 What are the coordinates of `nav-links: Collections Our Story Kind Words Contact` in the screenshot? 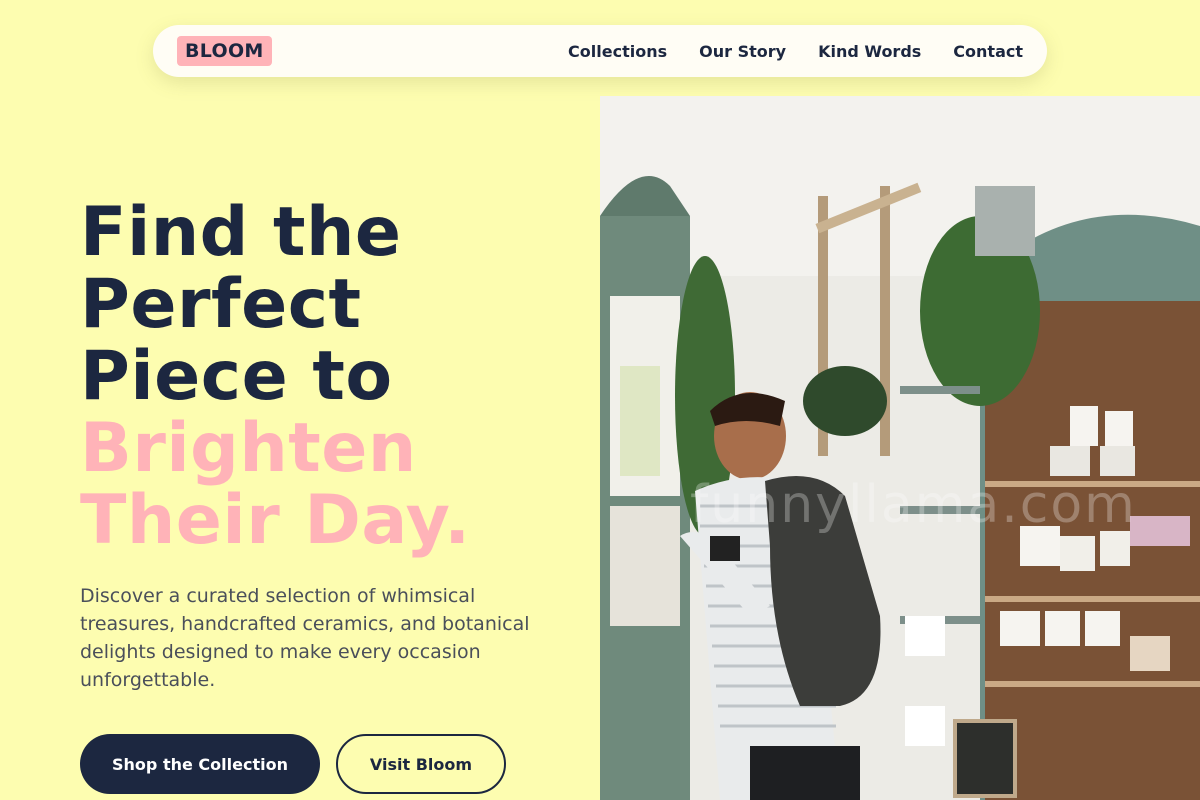 It's located at (795, 51).